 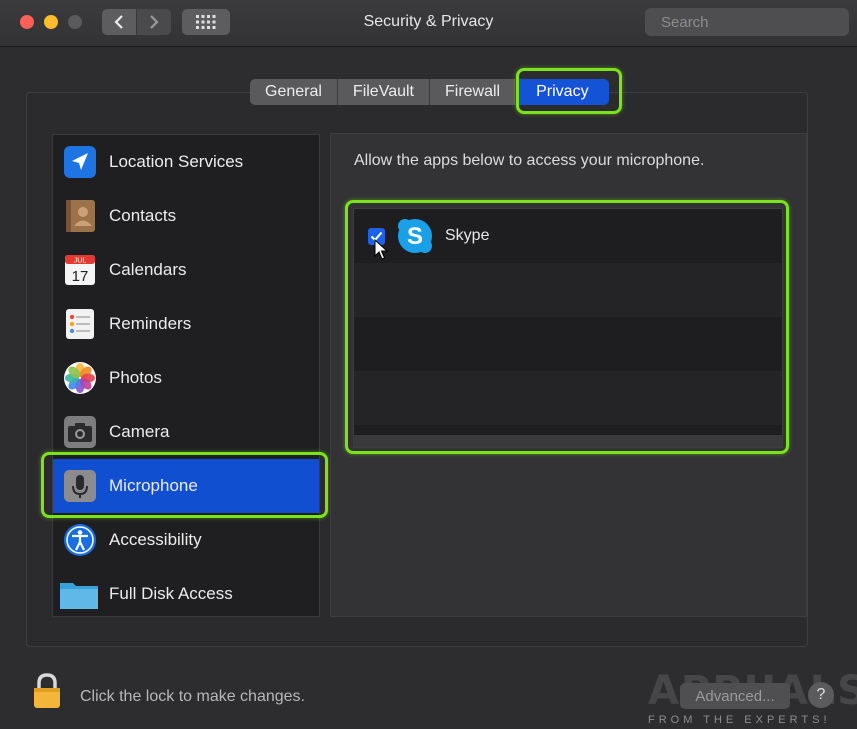 What do you see at coordinates (80, 261) in the screenshot?
I see `calendar-icon-month: JUL` at bounding box center [80, 261].